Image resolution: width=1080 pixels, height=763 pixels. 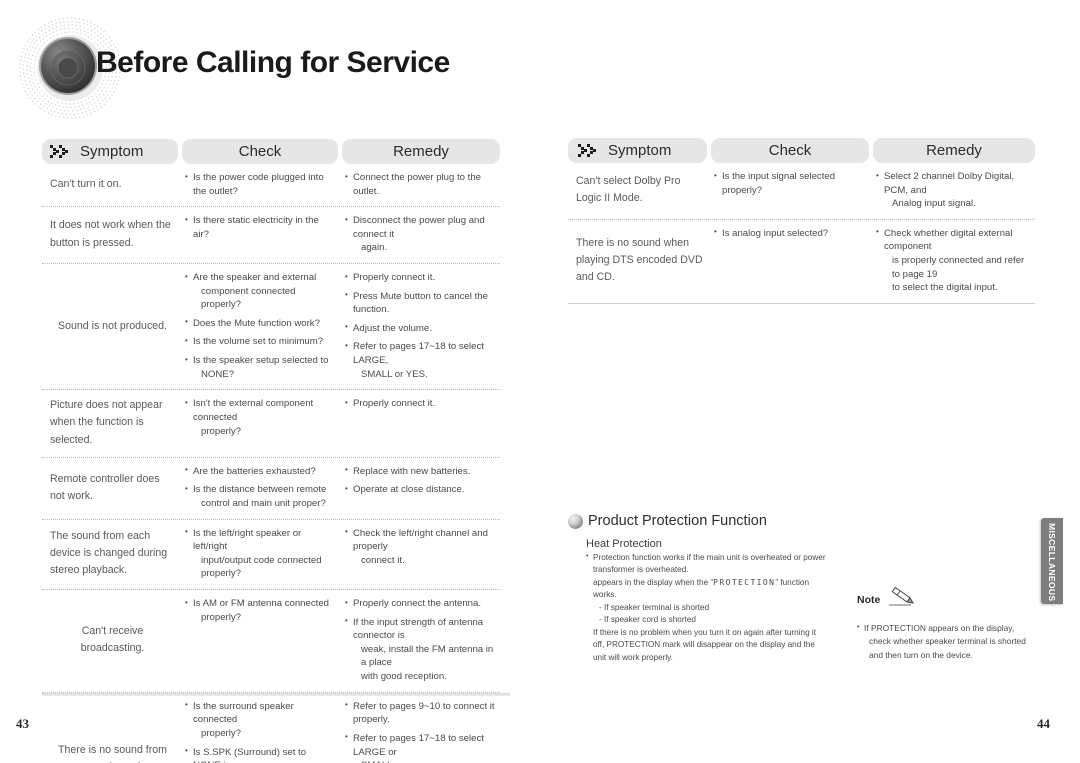 I want to click on symptom-cell: Remote controller does not work., so click(x=105, y=487).